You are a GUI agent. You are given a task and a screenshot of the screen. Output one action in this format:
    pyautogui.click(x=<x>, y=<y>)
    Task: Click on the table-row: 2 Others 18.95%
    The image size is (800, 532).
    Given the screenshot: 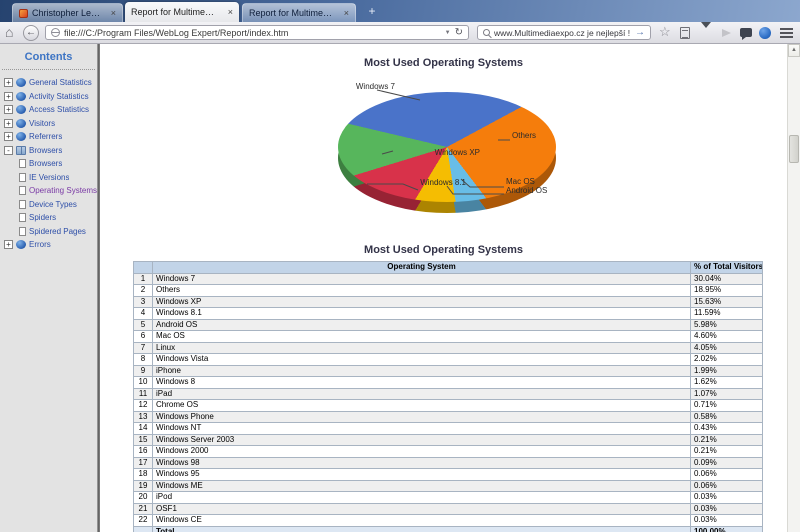 What is the action you would take?
    pyautogui.click(x=448, y=290)
    